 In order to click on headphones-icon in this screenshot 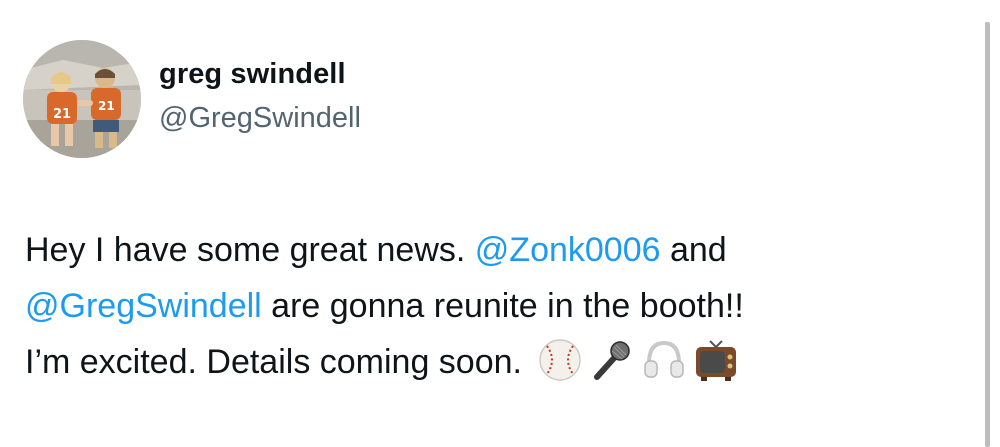, I will do `click(664, 360)`.